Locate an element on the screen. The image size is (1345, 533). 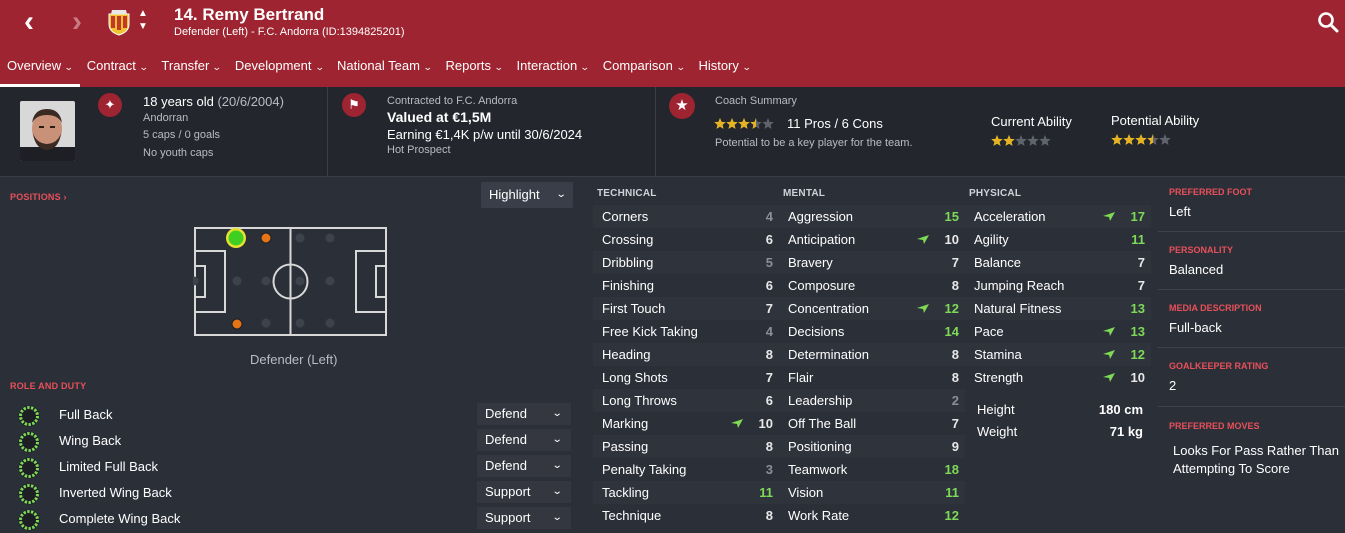
attribute-row: Tackling 11 is located at coordinates (686, 492).